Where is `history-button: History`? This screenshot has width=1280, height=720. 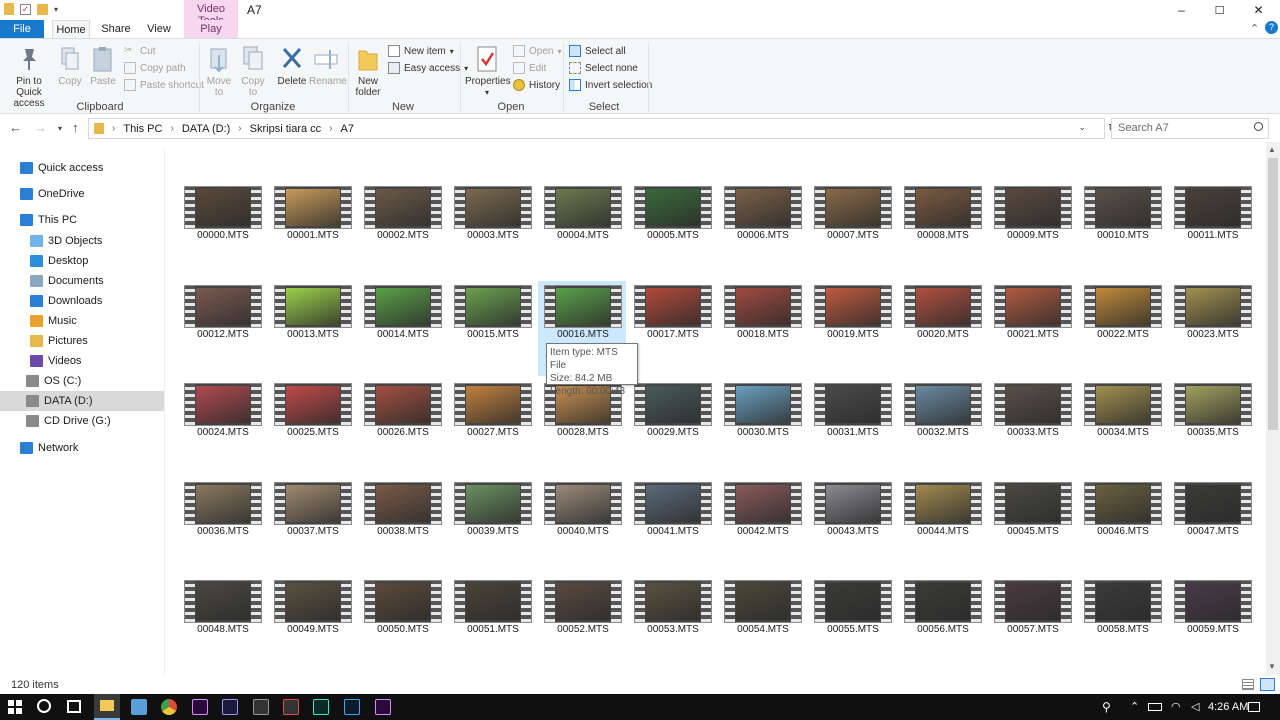
history-button: History is located at coordinates (536, 85).